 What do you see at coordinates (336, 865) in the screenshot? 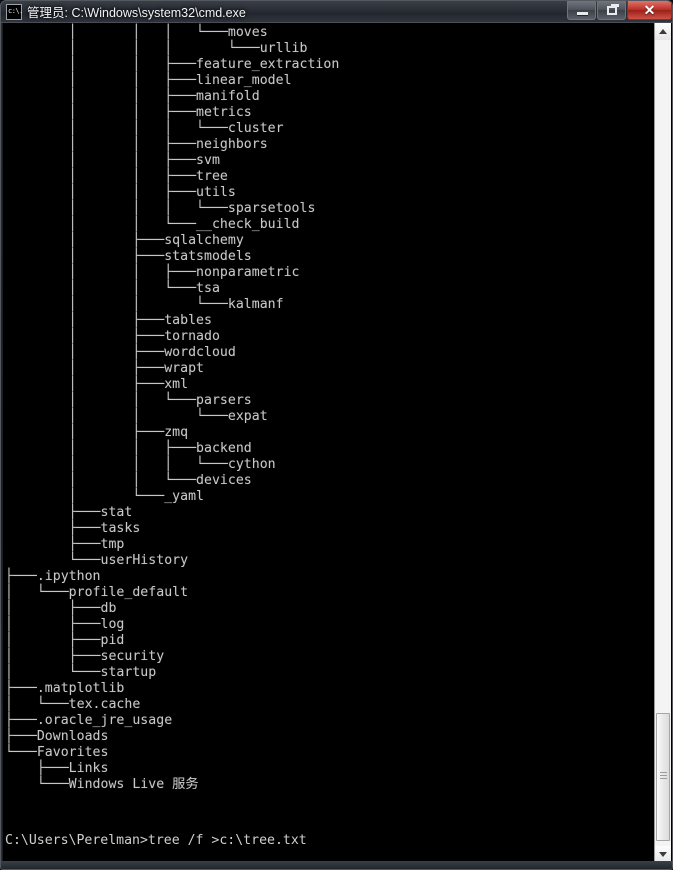
I see `window-bottom-edge` at bounding box center [336, 865].